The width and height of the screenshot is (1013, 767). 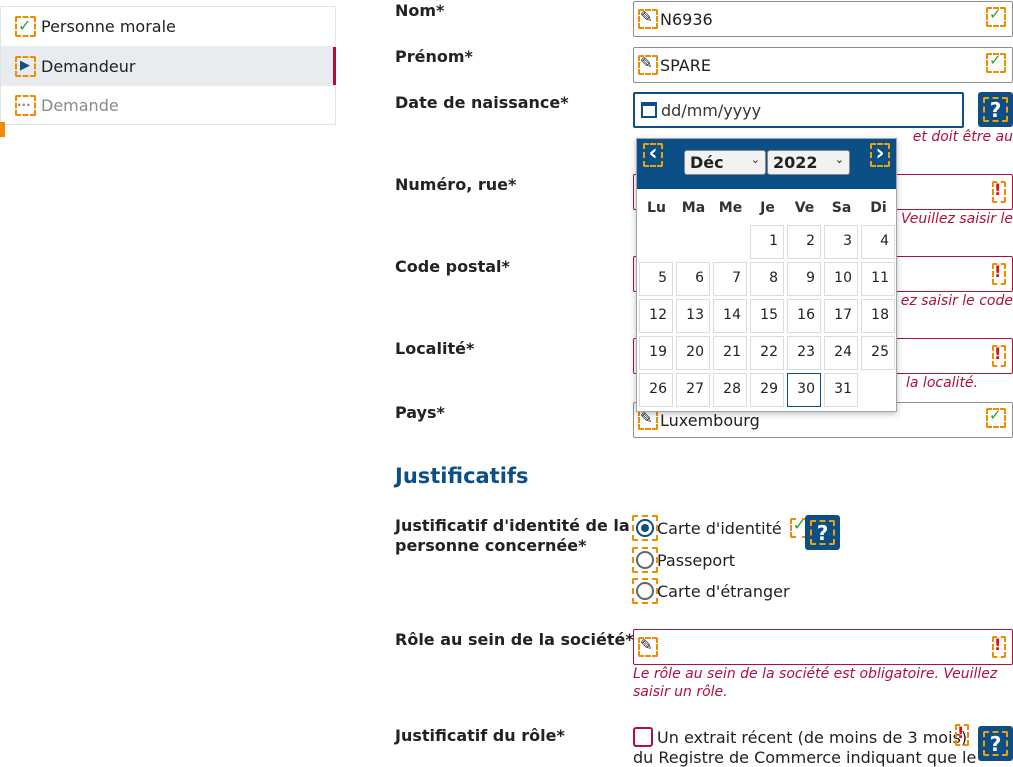 What do you see at coordinates (804, 316) in the screenshot?
I see `calendar-day: 16` at bounding box center [804, 316].